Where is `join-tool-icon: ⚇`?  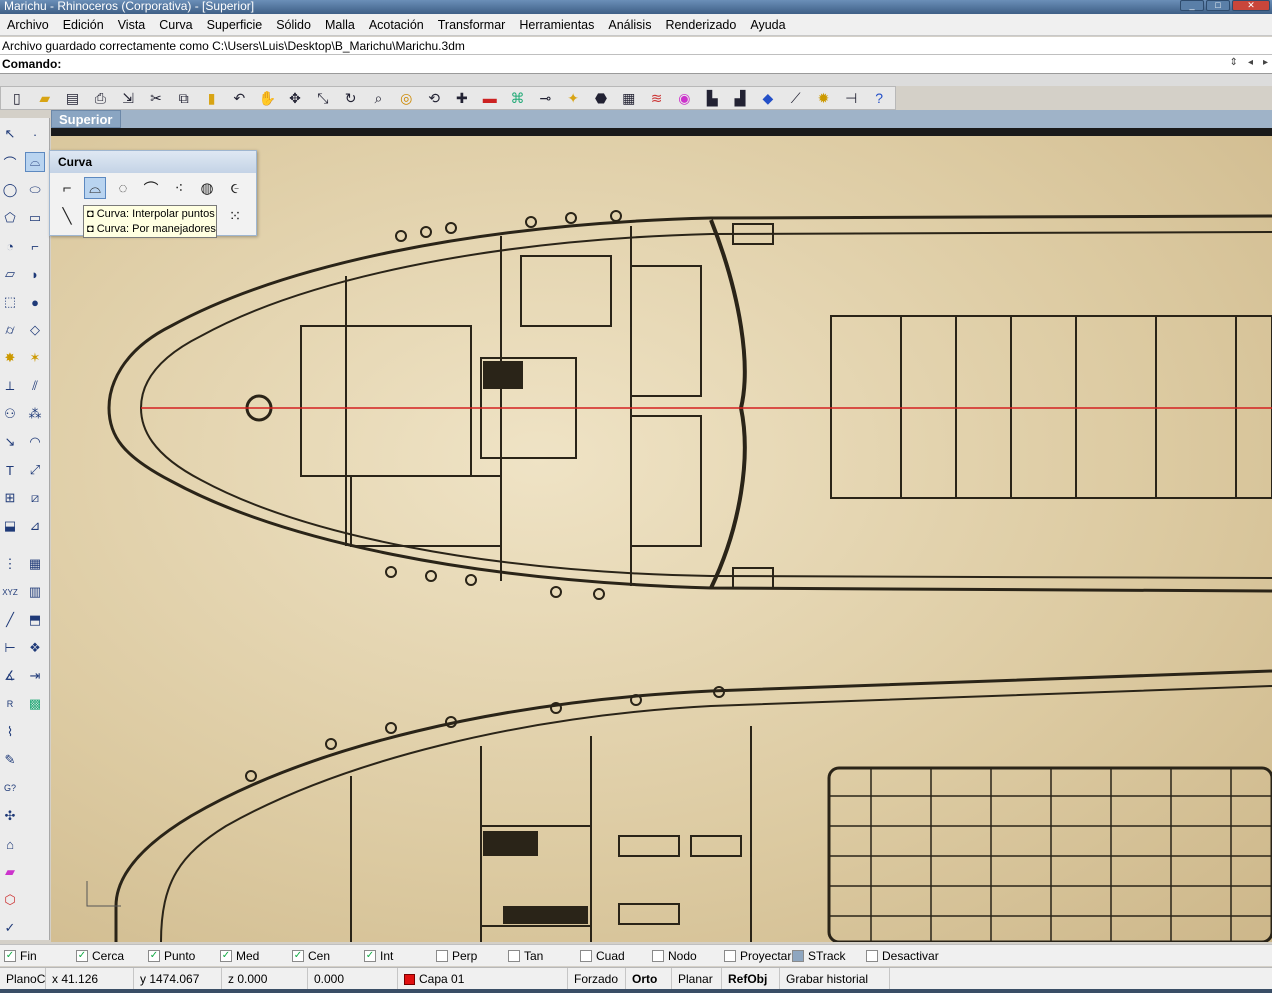 join-tool-icon: ⚇ is located at coordinates (10, 414).